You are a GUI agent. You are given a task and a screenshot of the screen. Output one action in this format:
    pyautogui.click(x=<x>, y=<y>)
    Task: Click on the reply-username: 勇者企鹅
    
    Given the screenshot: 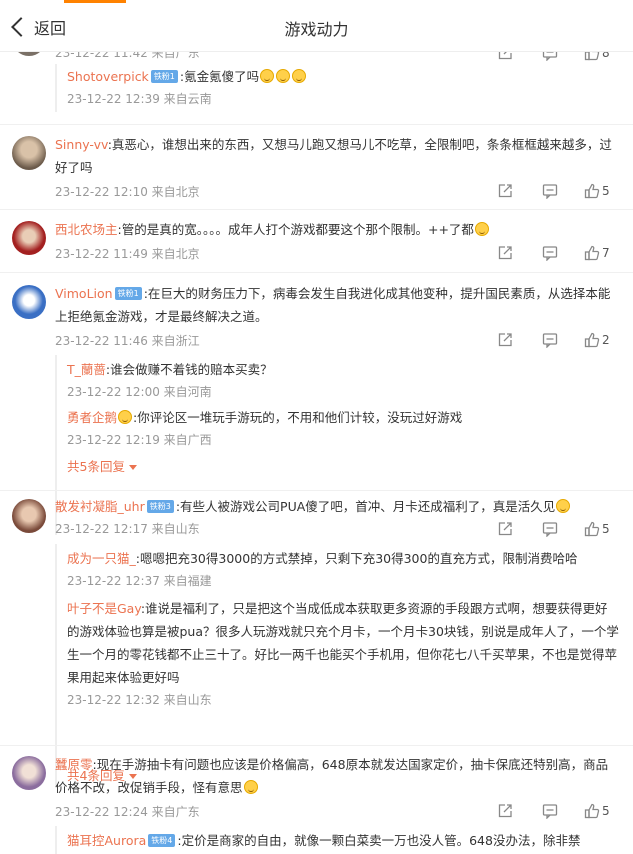 What is the action you would take?
    pyautogui.click(x=92, y=417)
    